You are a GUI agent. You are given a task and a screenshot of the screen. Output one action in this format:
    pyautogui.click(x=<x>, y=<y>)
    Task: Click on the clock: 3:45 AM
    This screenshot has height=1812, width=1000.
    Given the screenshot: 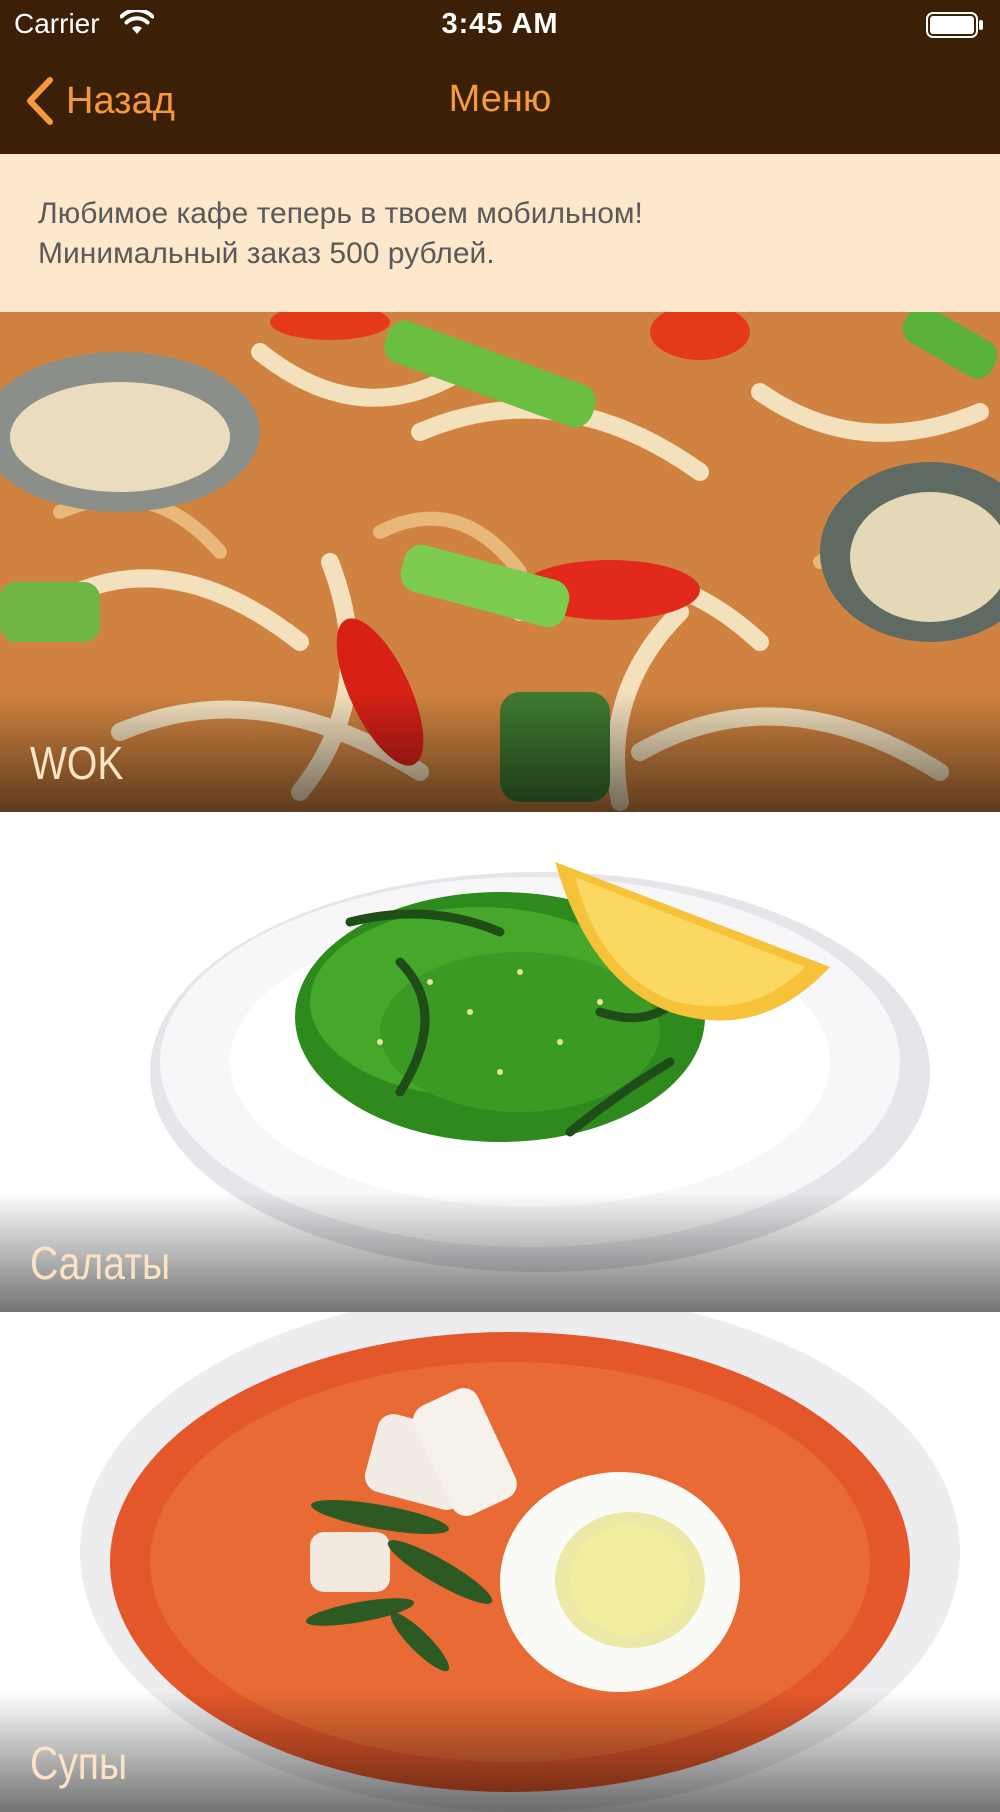 What is the action you would take?
    pyautogui.click(x=500, y=24)
    